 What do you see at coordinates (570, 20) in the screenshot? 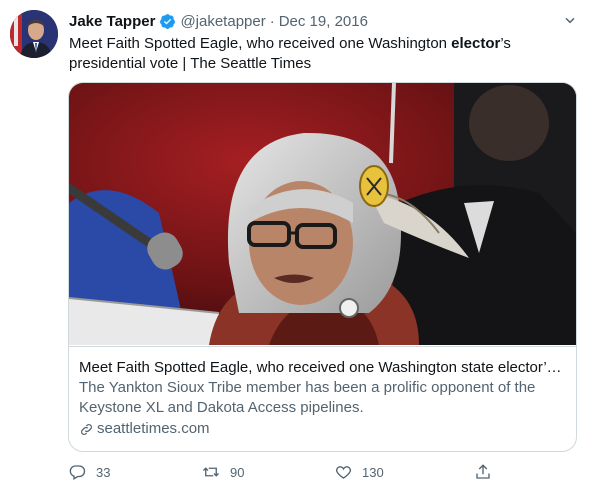
I see `more-options-icon` at bounding box center [570, 20].